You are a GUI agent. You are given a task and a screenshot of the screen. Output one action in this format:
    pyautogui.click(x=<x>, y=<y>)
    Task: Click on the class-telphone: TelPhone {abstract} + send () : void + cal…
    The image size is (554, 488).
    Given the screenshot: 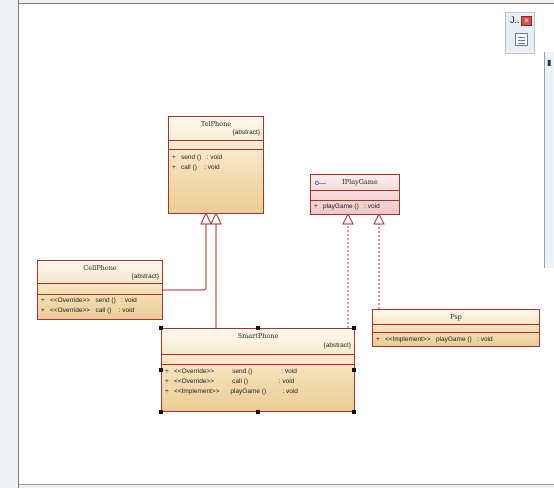 What is the action you would take?
    pyautogui.click(x=216, y=165)
    